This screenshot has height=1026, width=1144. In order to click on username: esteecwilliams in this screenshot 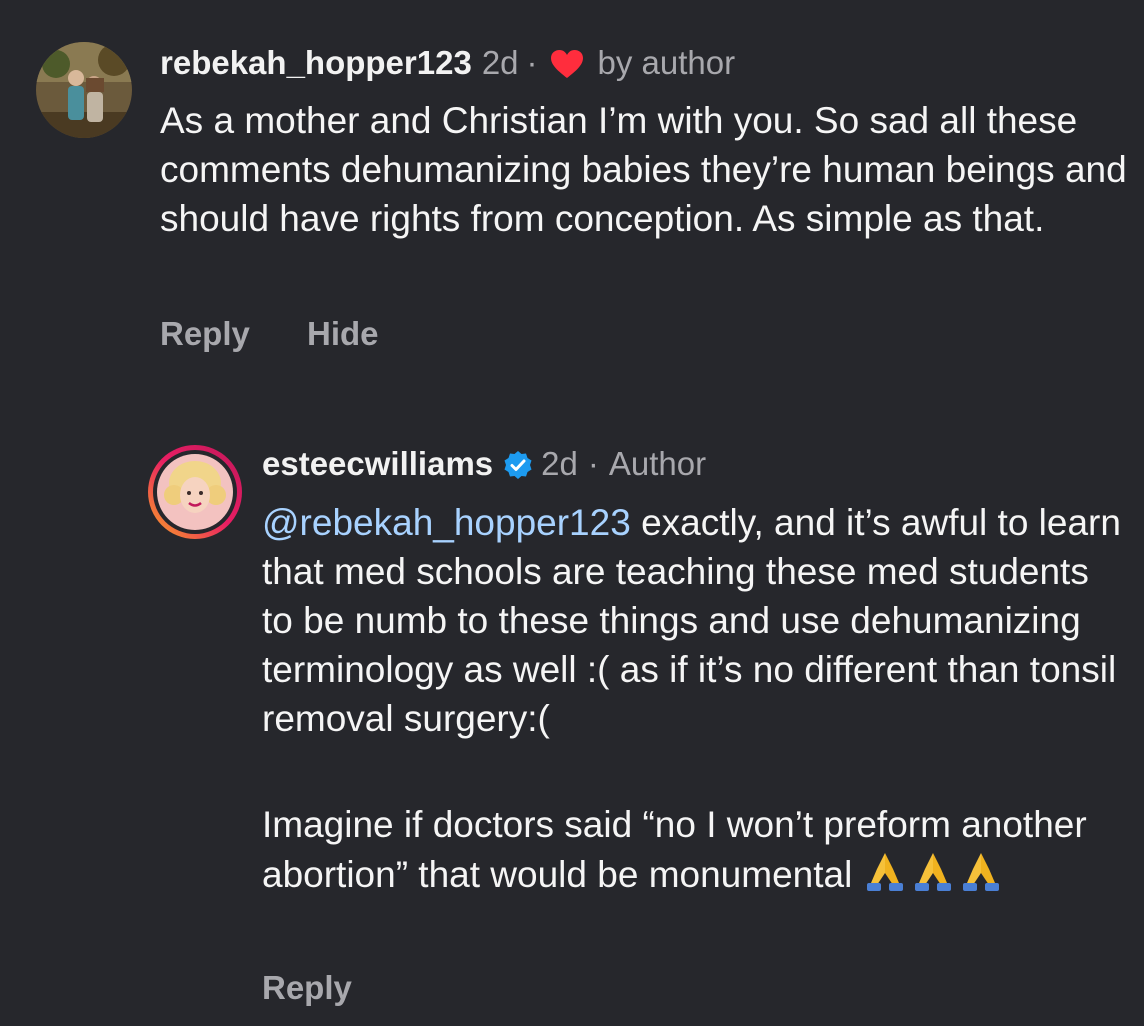, I will do `click(377, 464)`.